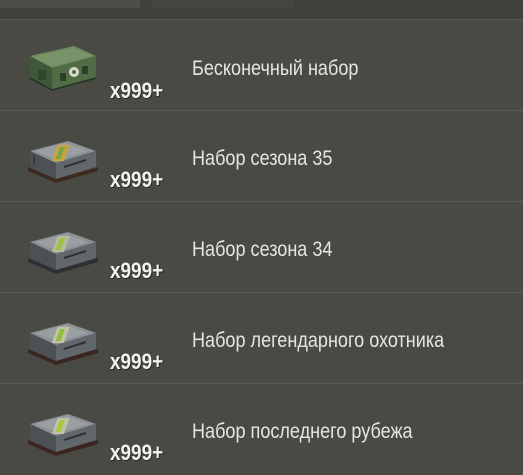 This screenshot has height=475, width=523. I want to click on tab-middle, so click(223, 4).